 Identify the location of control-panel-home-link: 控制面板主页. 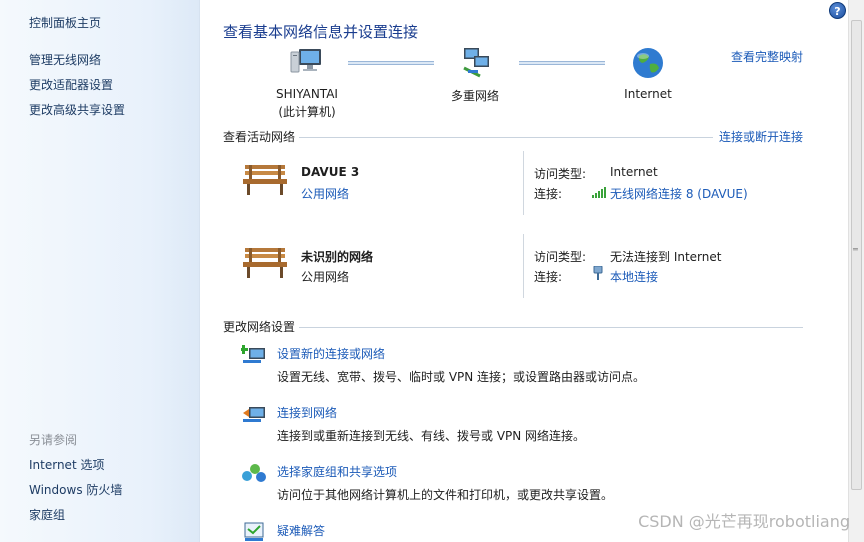
(65, 22).